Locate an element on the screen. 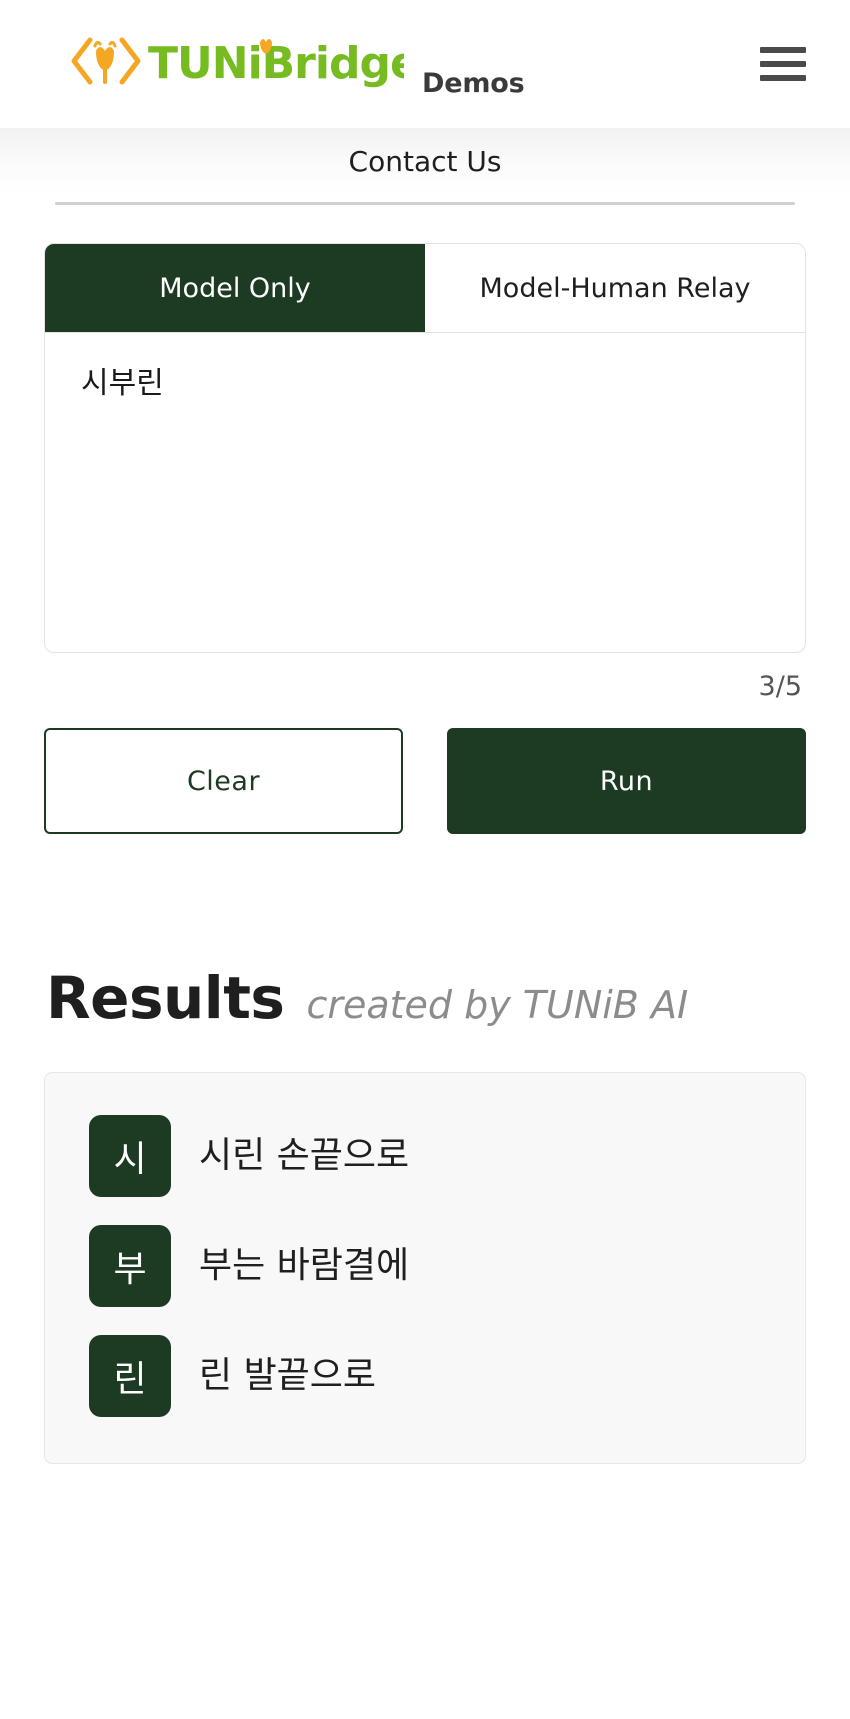 The image size is (850, 1719). mode-tabs: Model Only Model-Human Relay is located at coordinates (425, 288).